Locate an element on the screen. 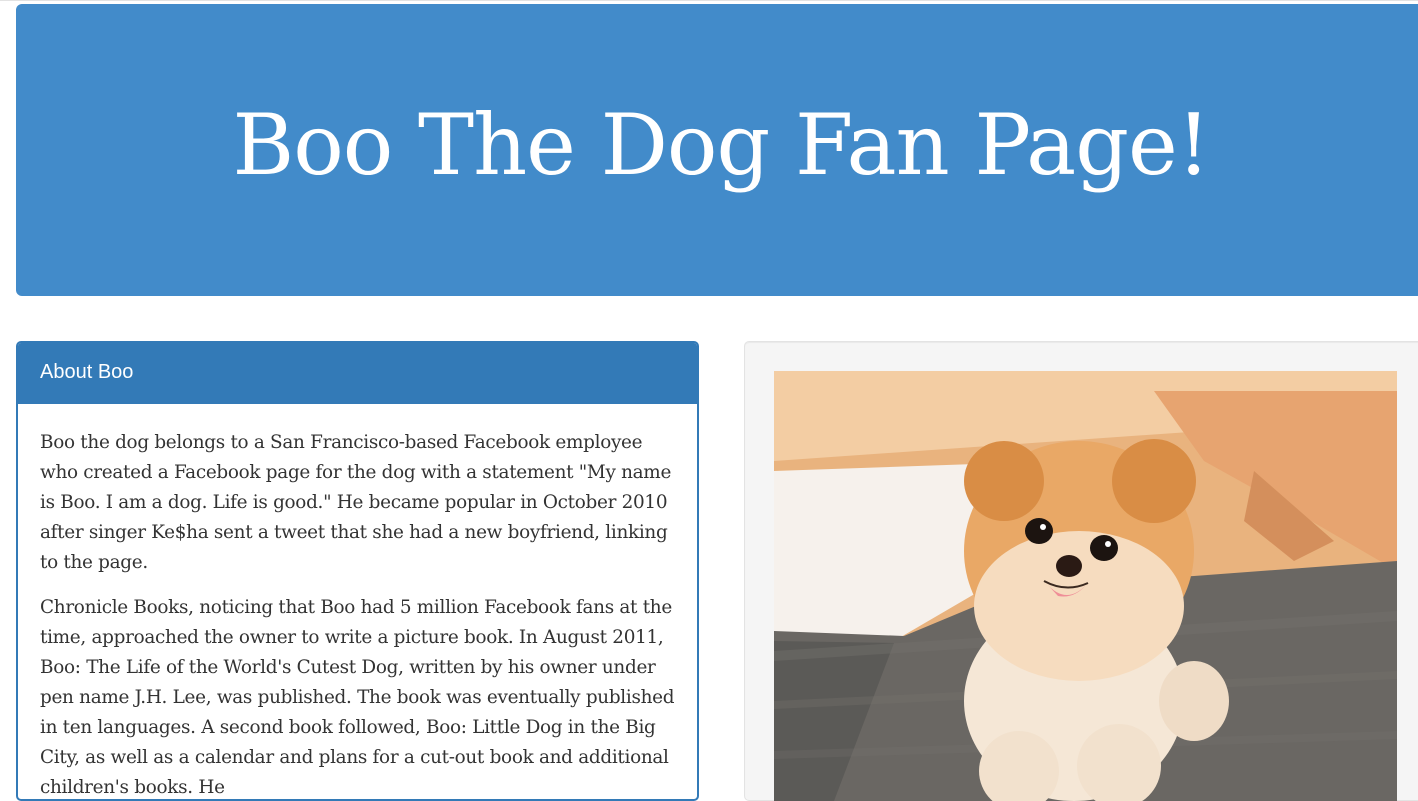  about-panel-heading: About Boo is located at coordinates (357, 373).